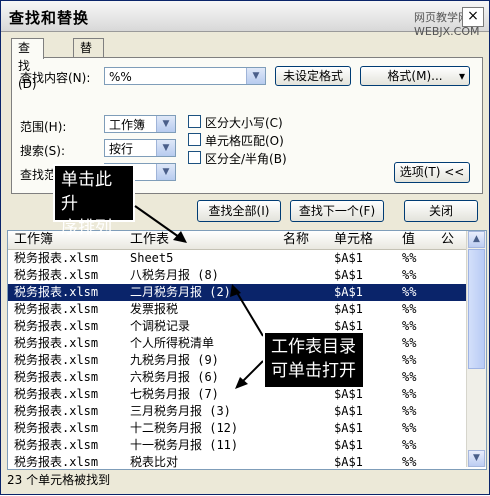  Describe the element at coordinates (249, 313) in the screenshot. I see `arrow-line-open` at that location.